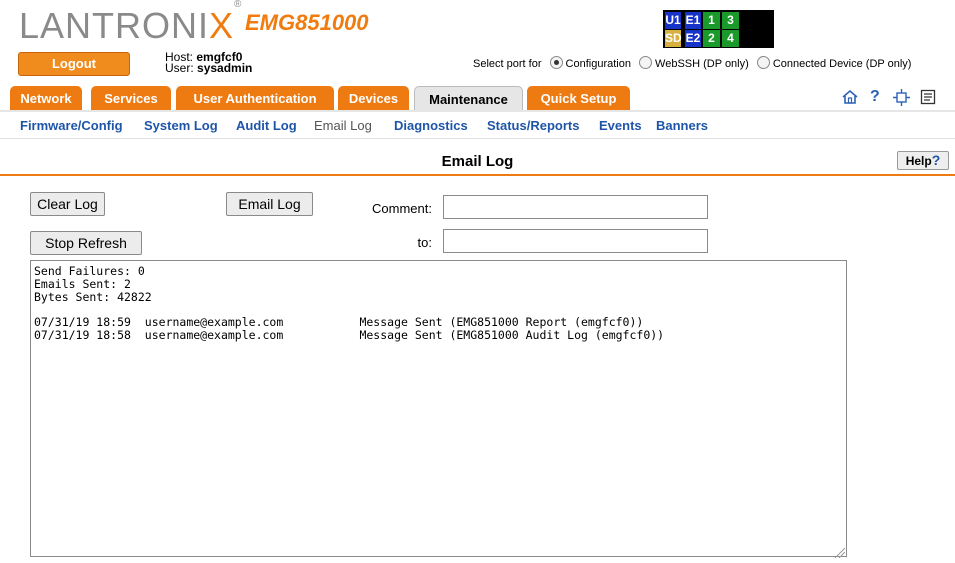  I want to click on help-icon: ?, so click(875, 97).